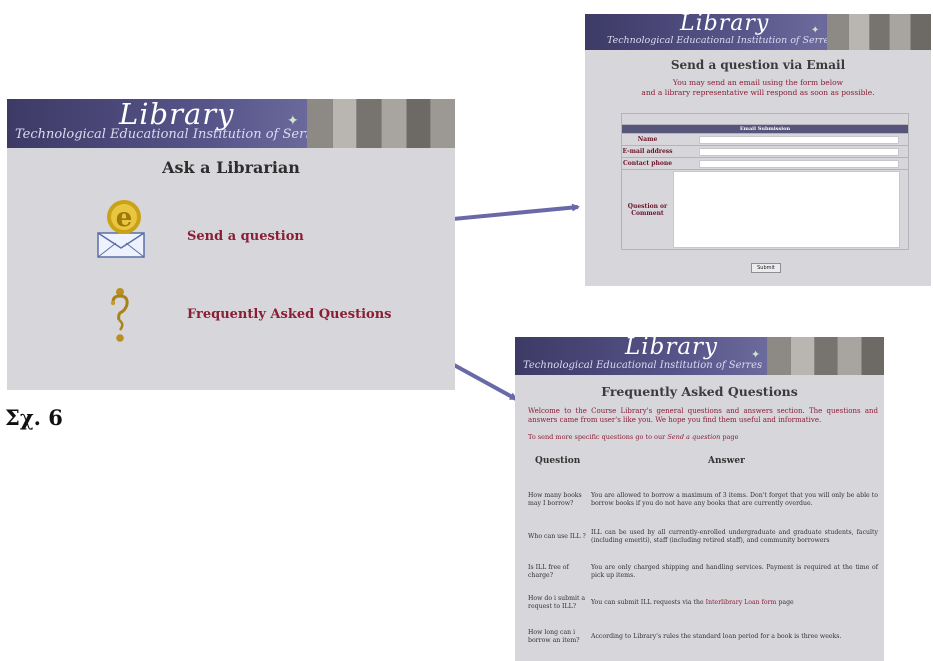 This screenshot has height=661, width=933. Describe the element at coordinates (799, 163) in the screenshot. I see `phone-field` at that location.